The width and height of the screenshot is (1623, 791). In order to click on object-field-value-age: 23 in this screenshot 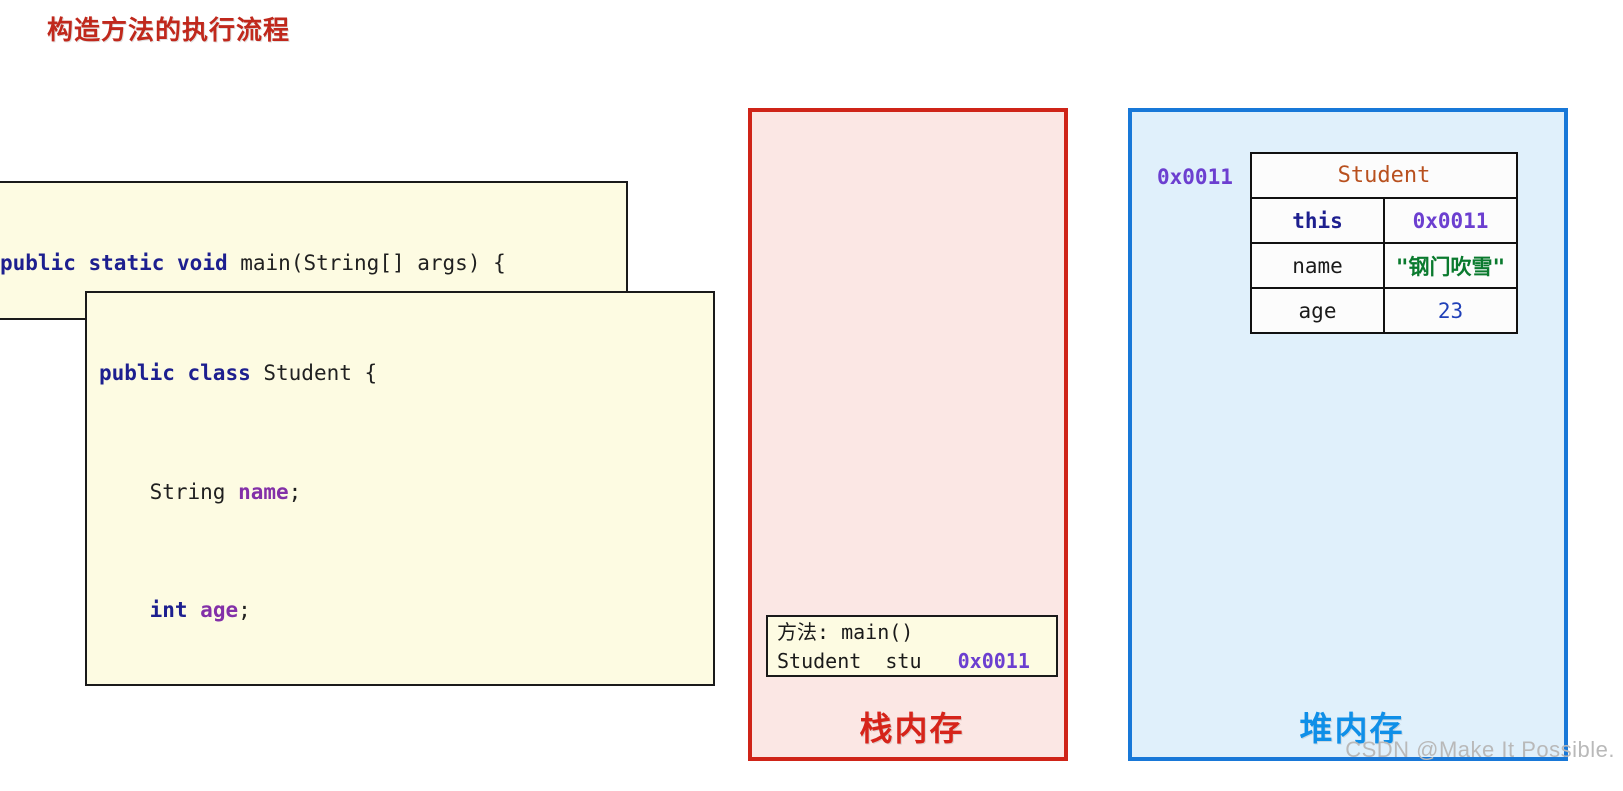, I will do `click(1450, 310)`.